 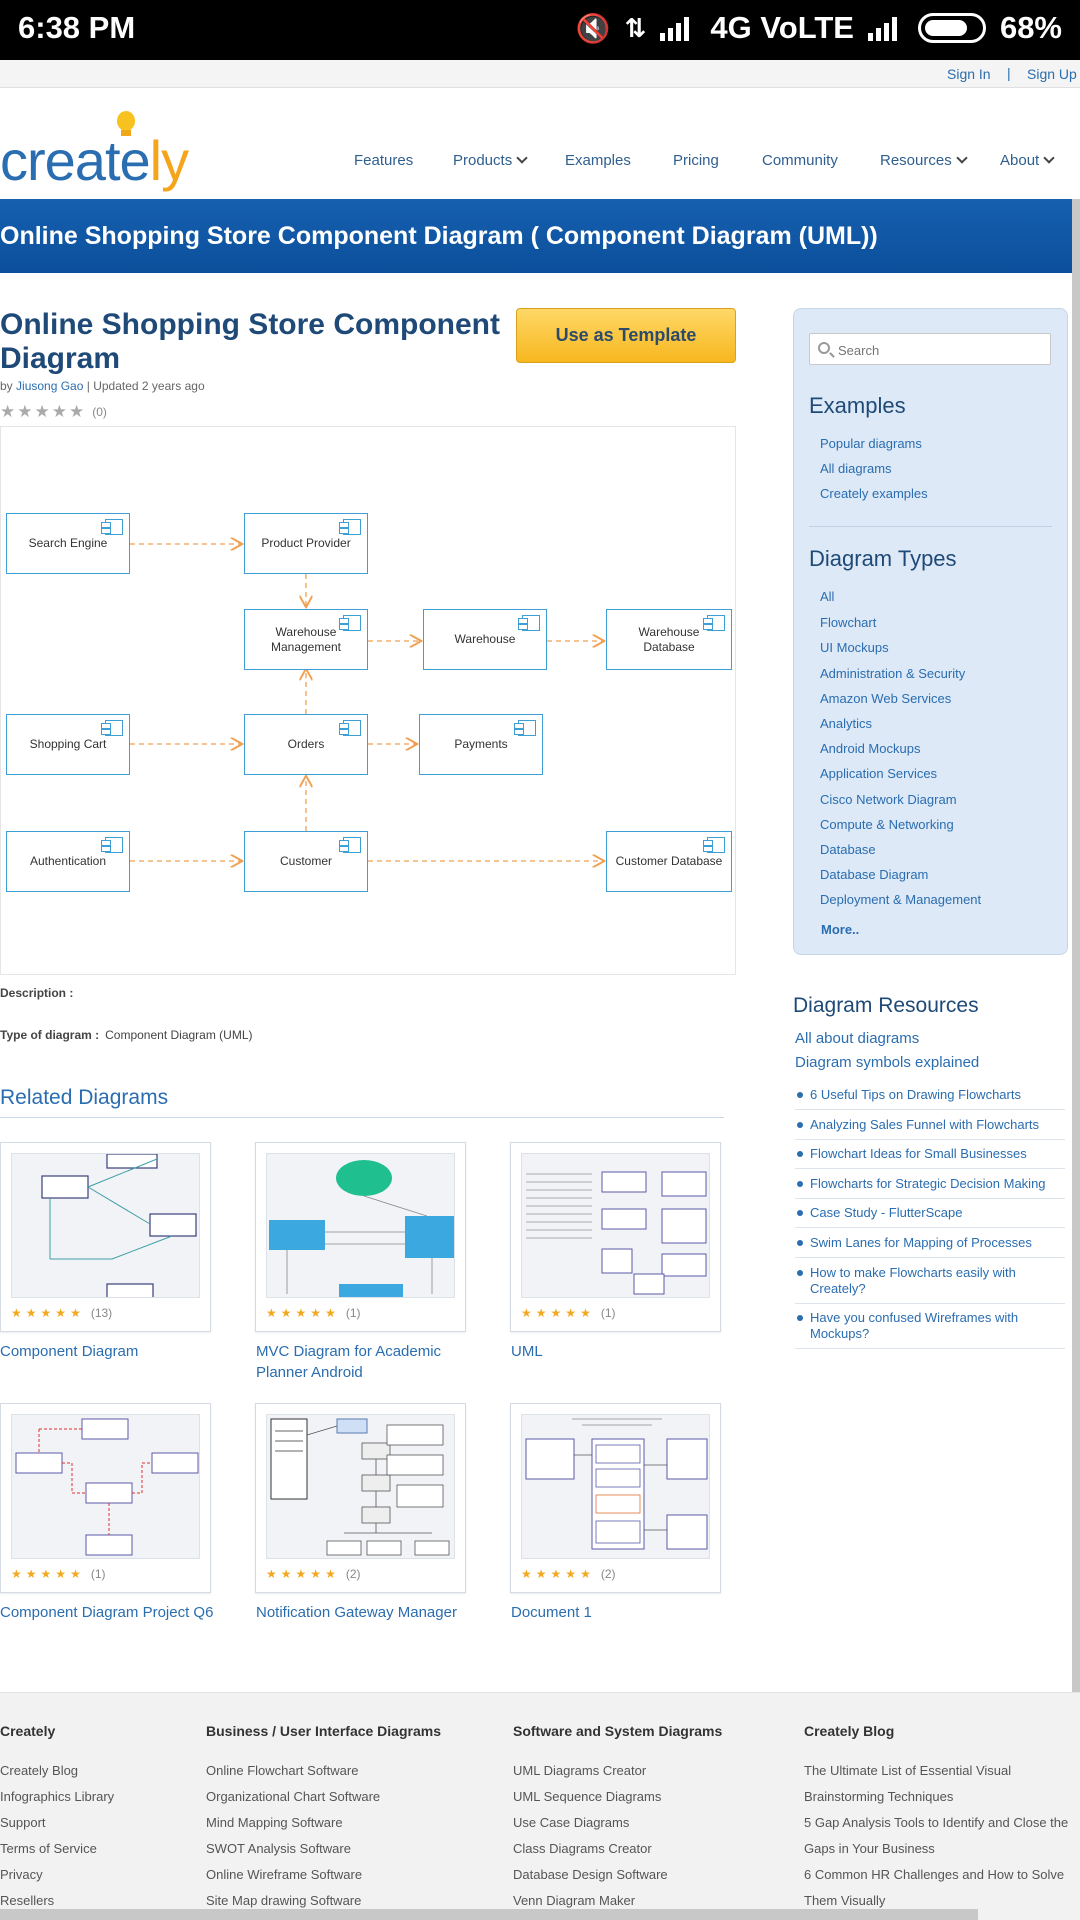 What do you see at coordinates (23, 1822) in the screenshot?
I see `footer-link: Support` at bounding box center [23, 1822].